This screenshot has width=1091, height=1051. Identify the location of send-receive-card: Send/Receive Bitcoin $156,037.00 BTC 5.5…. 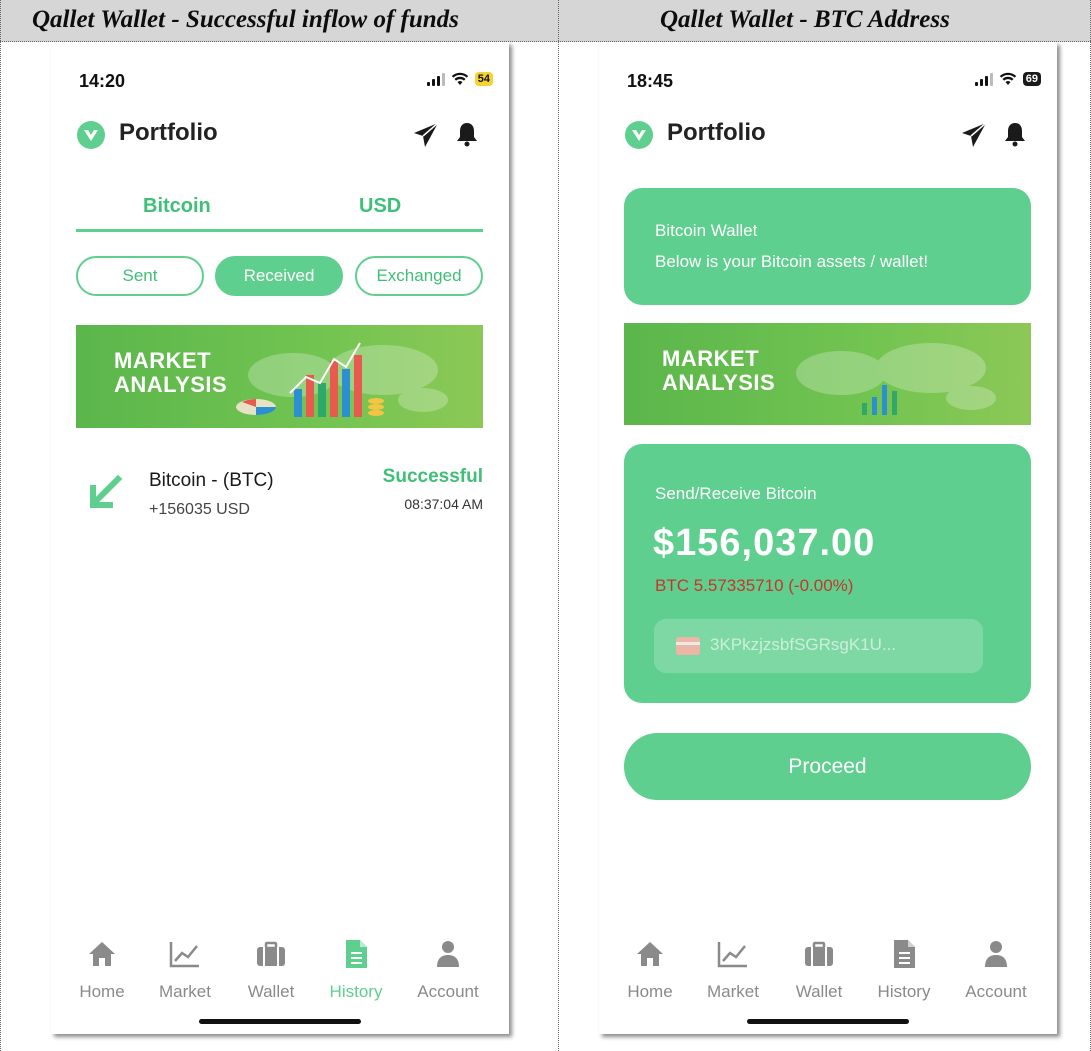
(827, 573).